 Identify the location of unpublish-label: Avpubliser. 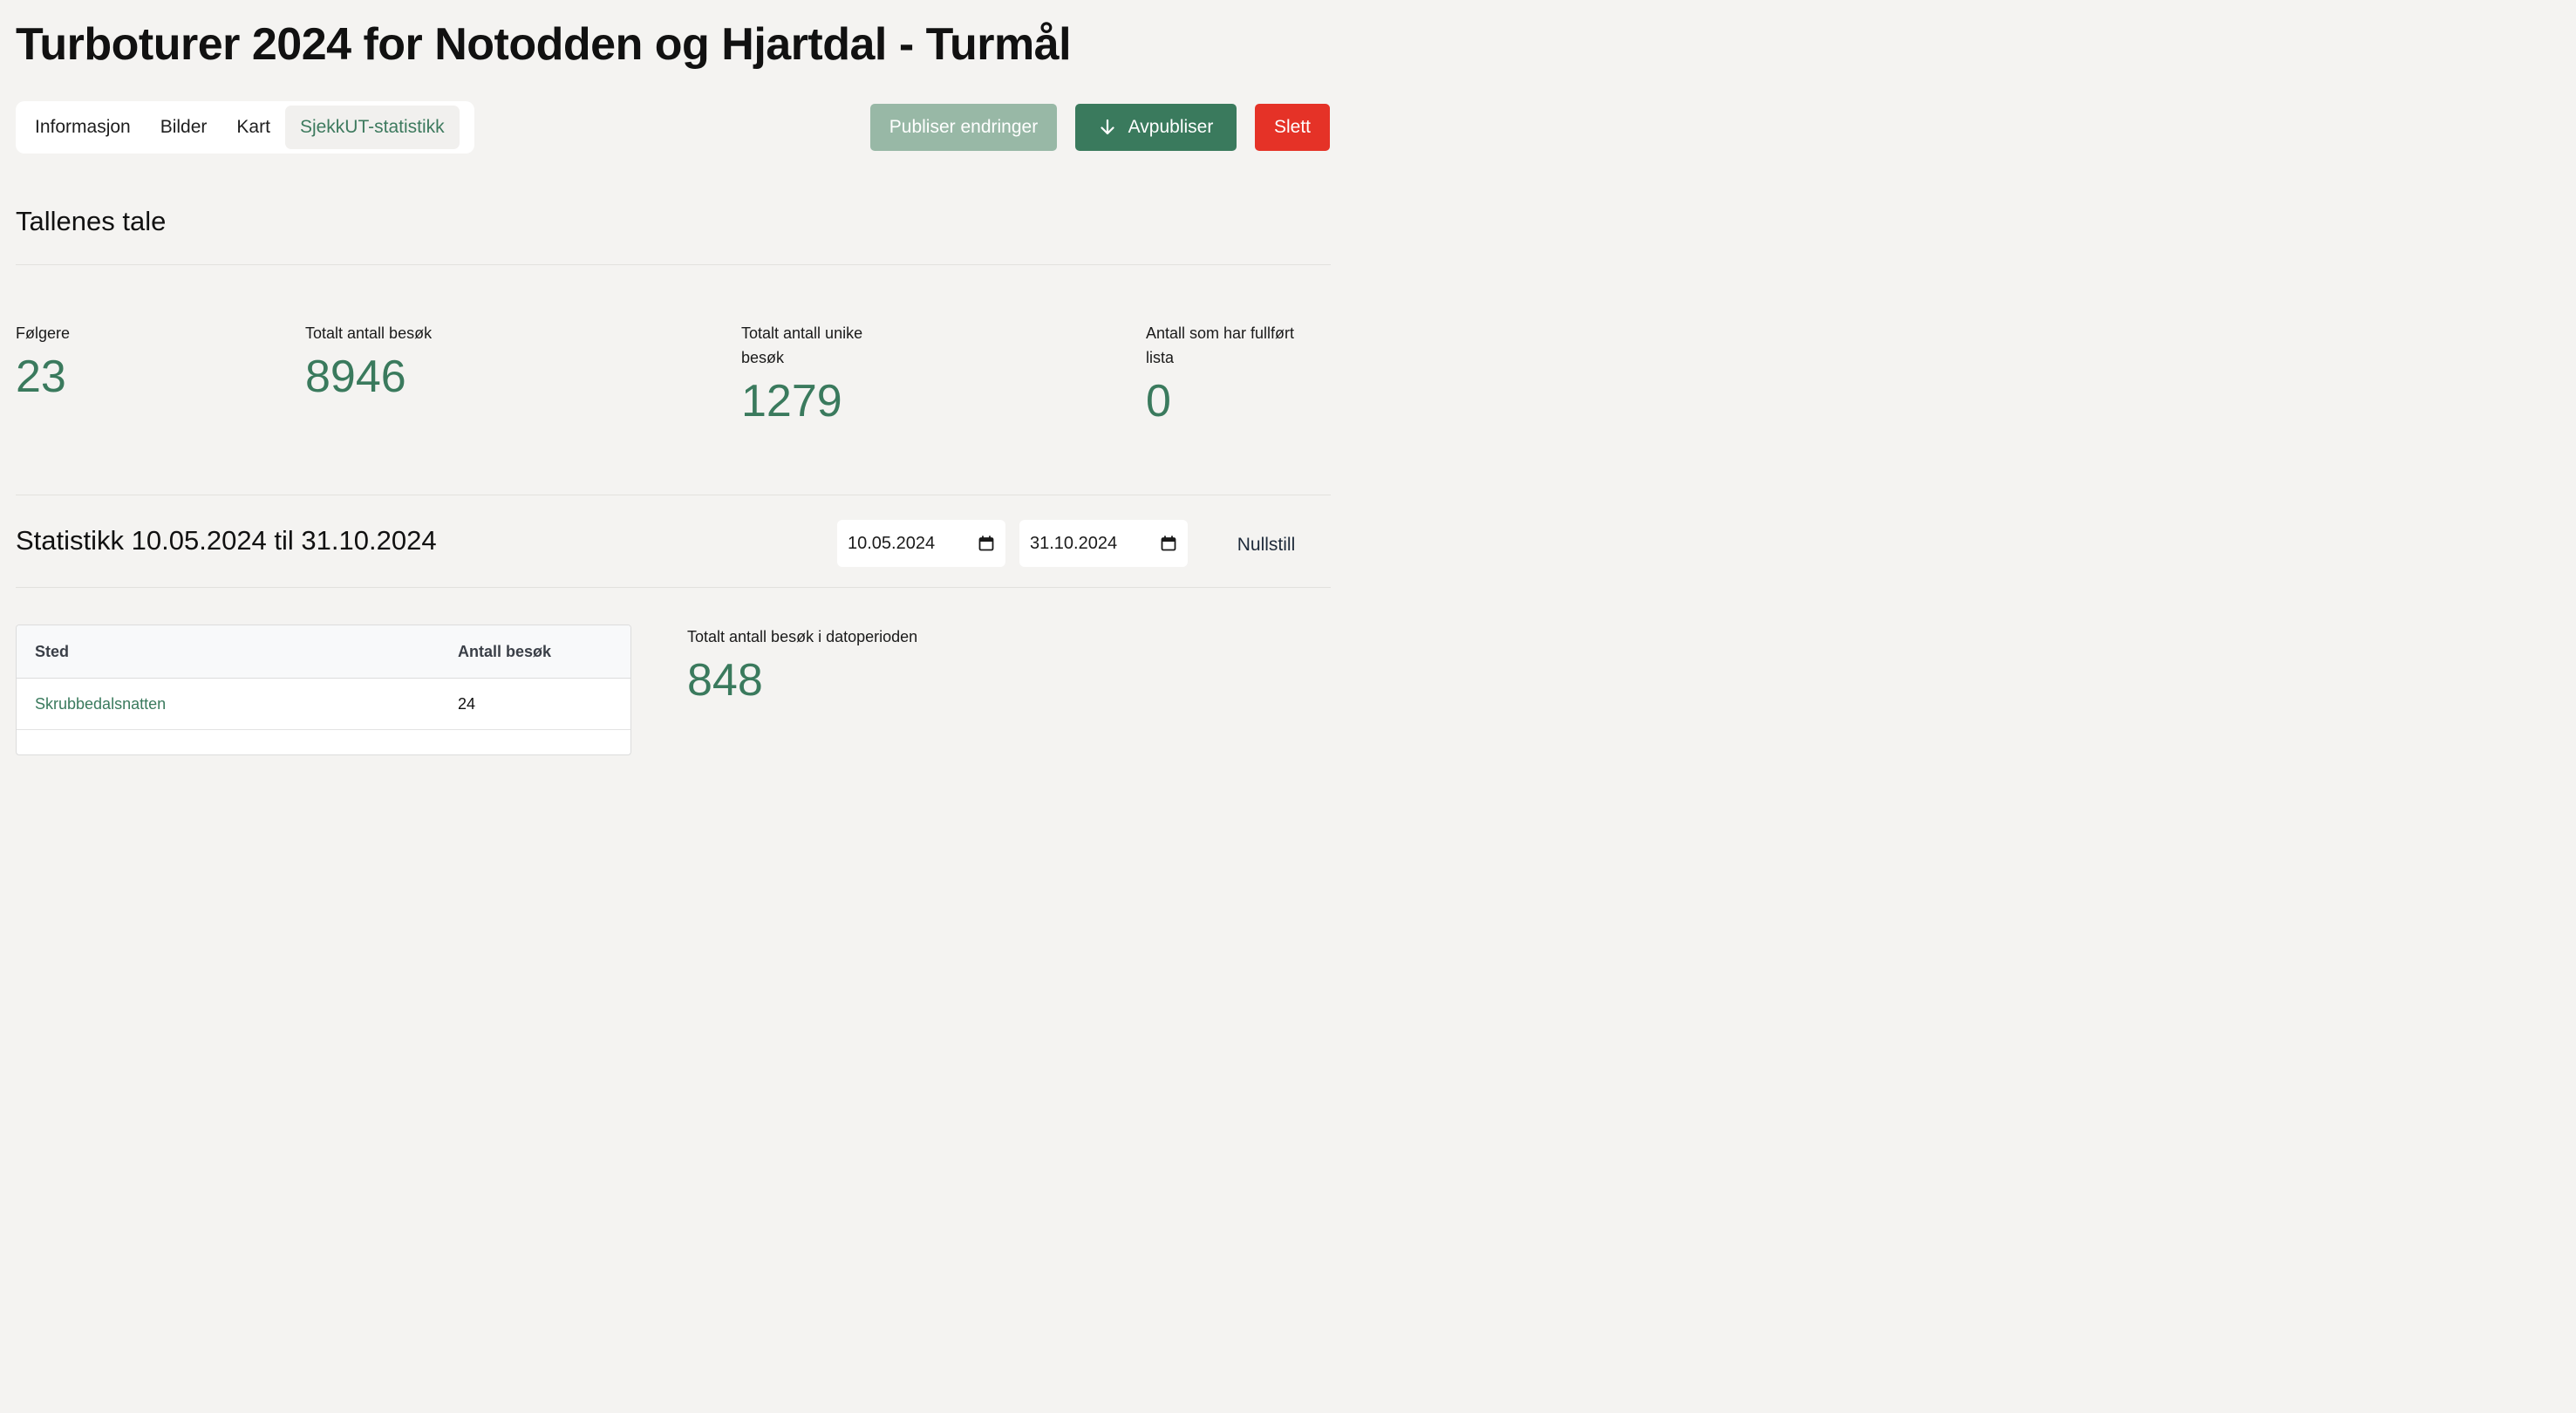
(1171, 127).